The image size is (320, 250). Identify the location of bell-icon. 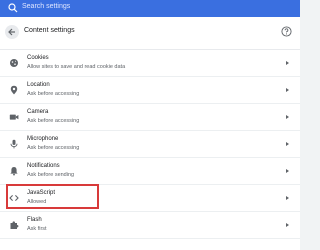
(14, 171).